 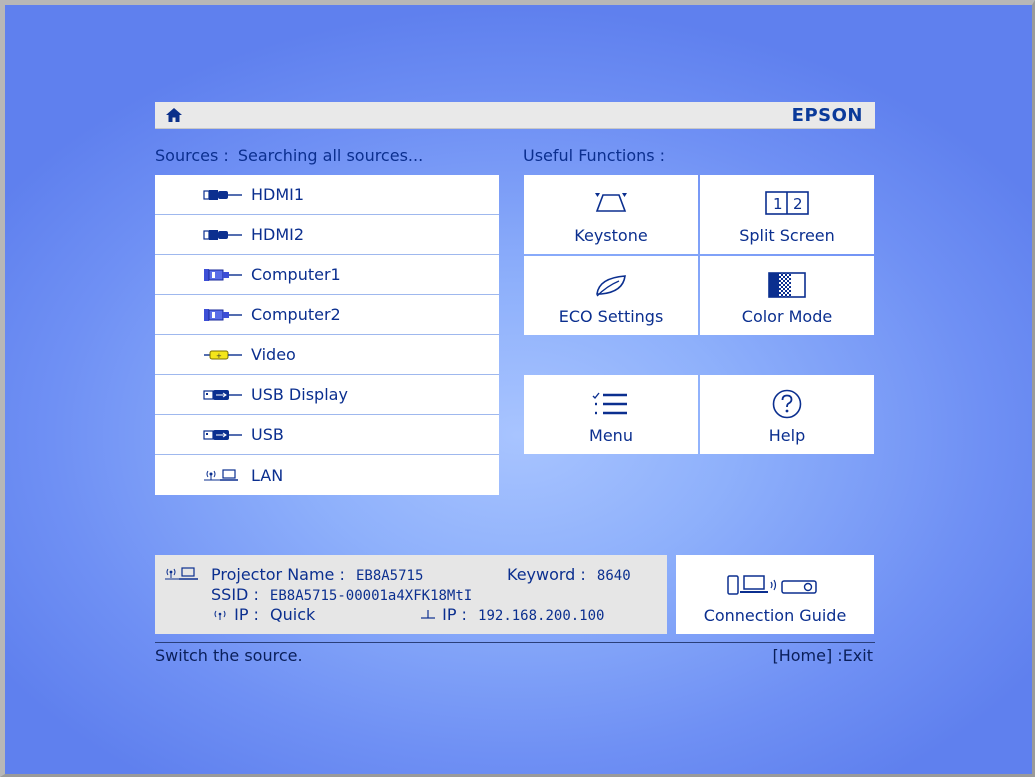 I want to click on source-label: USB Display, so click(x=299, y=394).